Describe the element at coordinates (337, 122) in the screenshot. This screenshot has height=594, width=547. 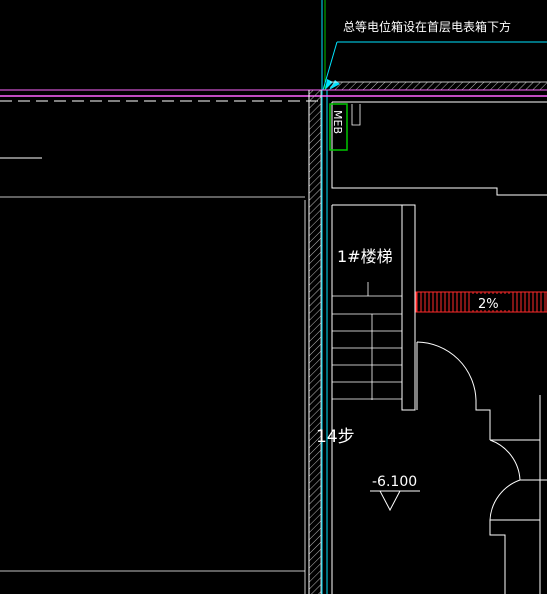
I see `meb-label: MEB` at that location.